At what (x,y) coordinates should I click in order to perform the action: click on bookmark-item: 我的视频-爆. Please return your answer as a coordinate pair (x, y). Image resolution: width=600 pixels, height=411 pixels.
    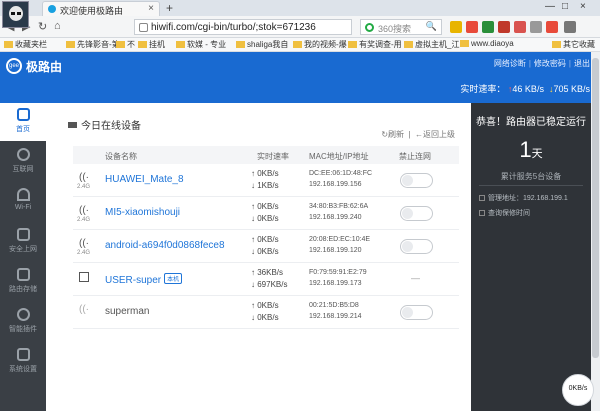
    Looking at the image, I should click on (320, 44).